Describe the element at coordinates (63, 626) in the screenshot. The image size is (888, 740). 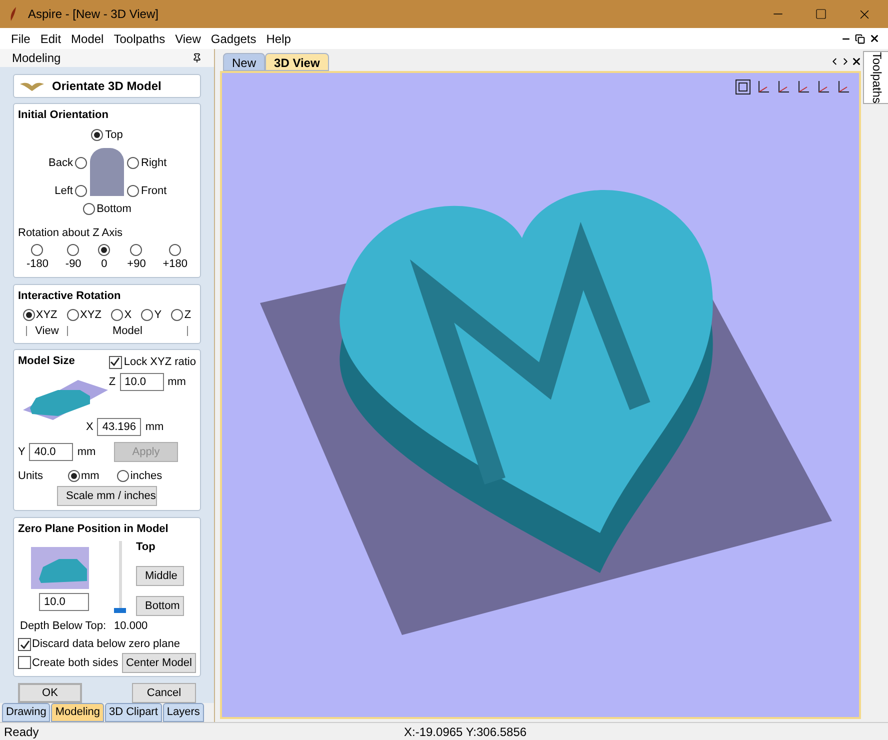
I see `label: Depth Below Top:` at that location.